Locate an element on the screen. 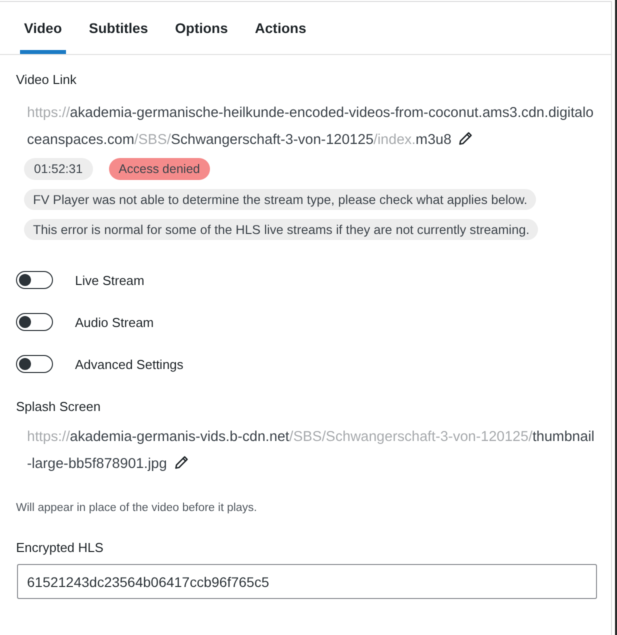  field-label: Splash Screen is located at coordinates (59, 407).